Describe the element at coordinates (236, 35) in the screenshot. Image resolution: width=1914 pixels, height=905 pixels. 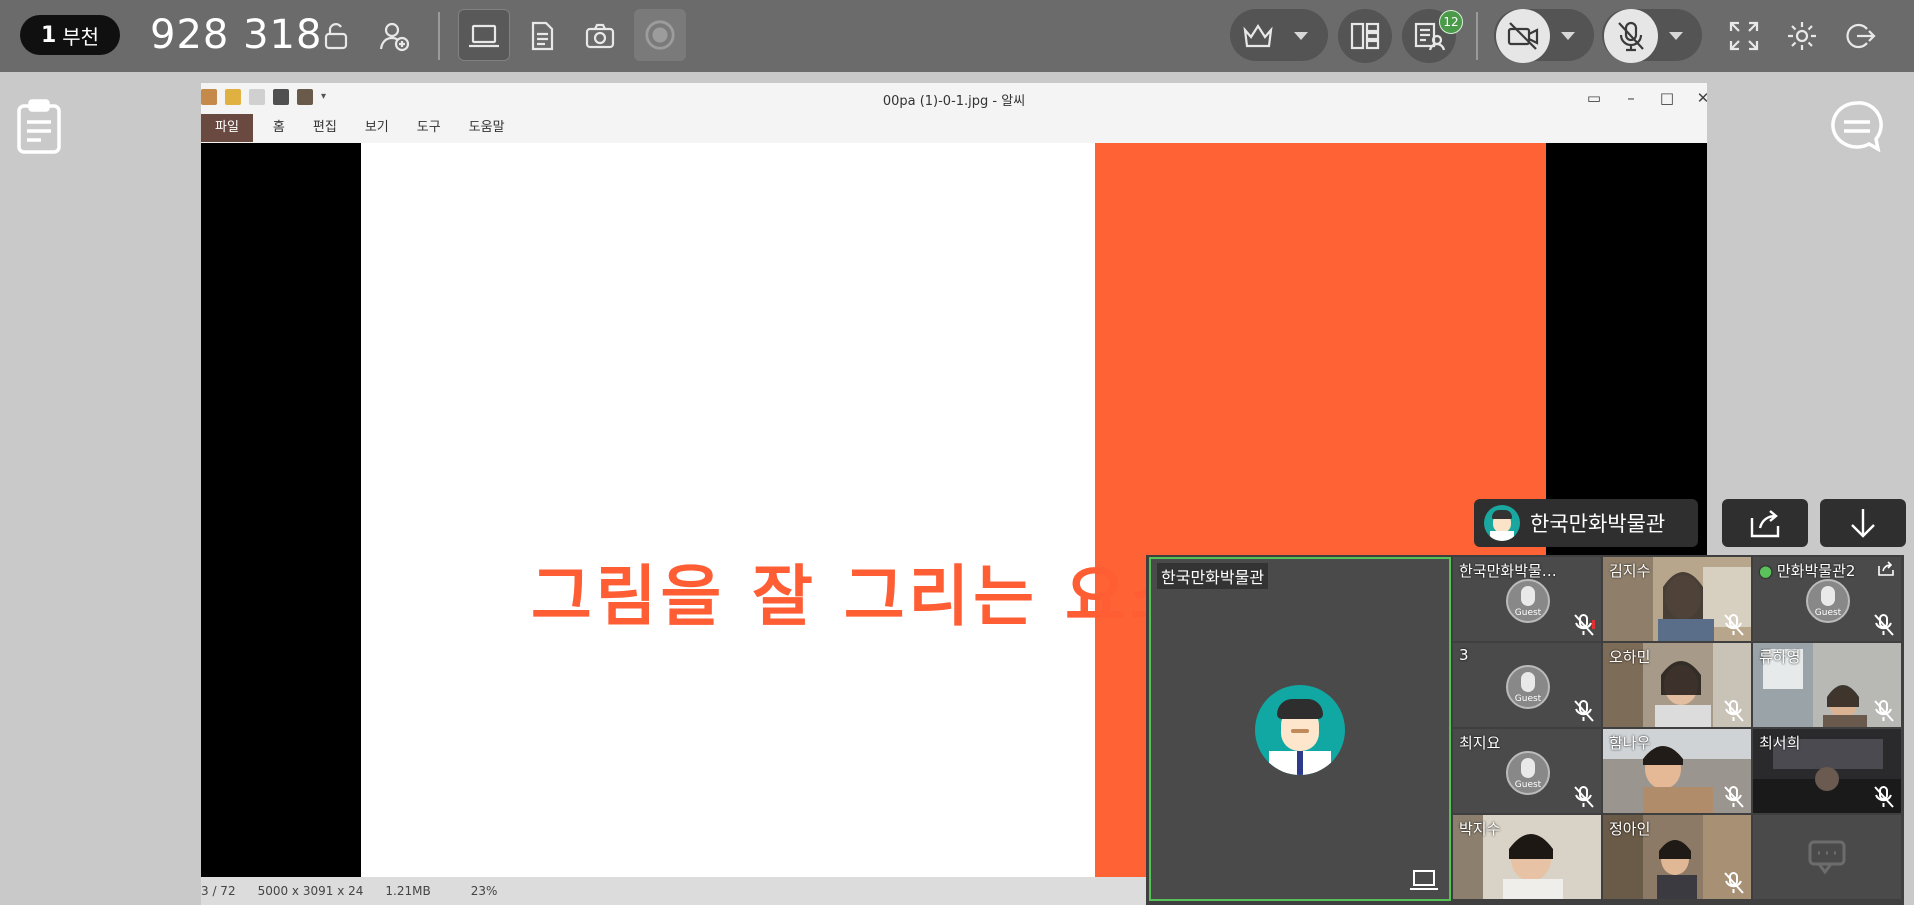
I see `room-id: 928 318` at that location.